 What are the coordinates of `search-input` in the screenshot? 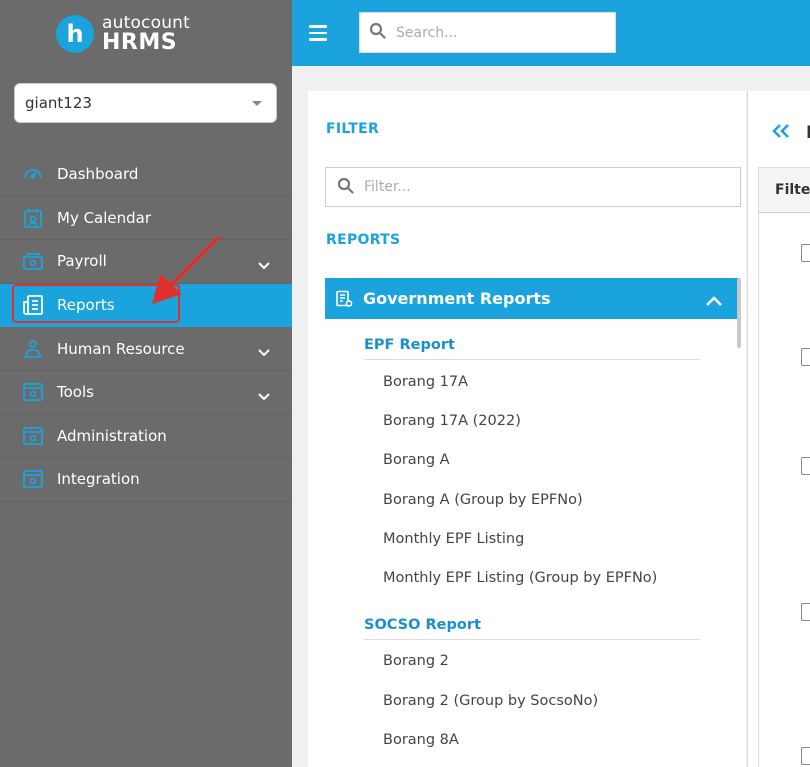 It's located at (496, 32).